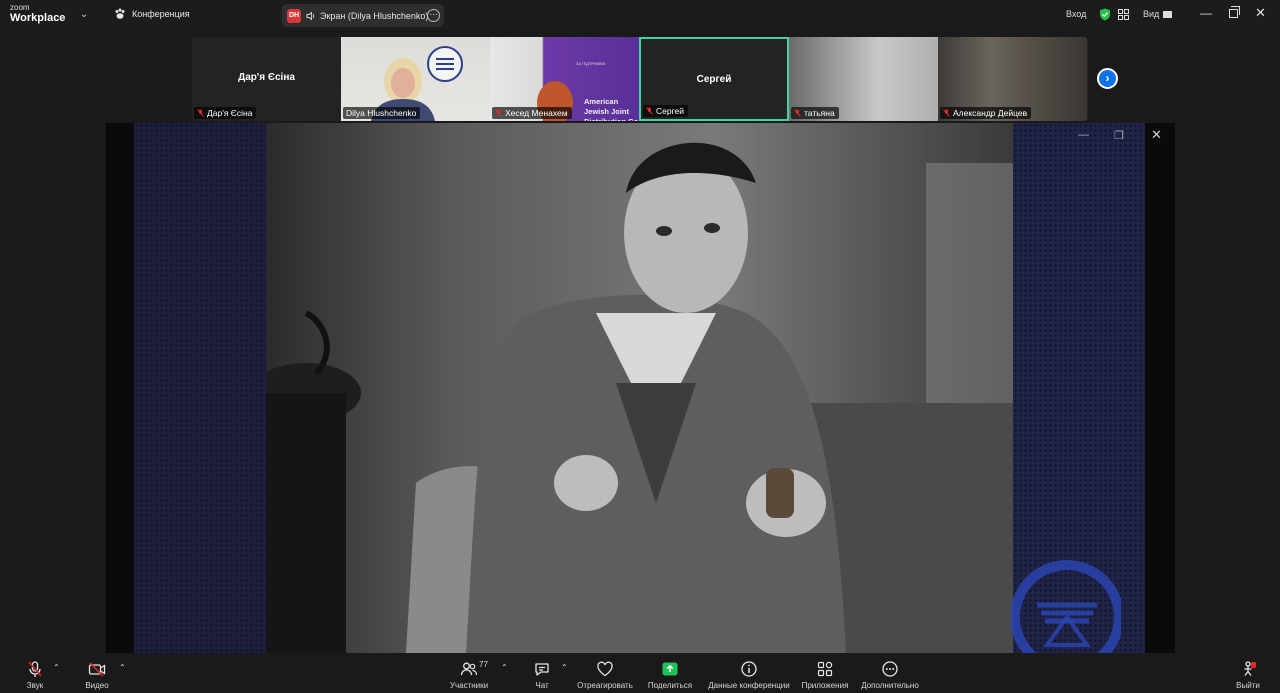 The width and height of the screenshot is (1280, 693). Describe the element at coordinates (670, 111) in the screenshot. I see `participant-name: Сергей` at that location.